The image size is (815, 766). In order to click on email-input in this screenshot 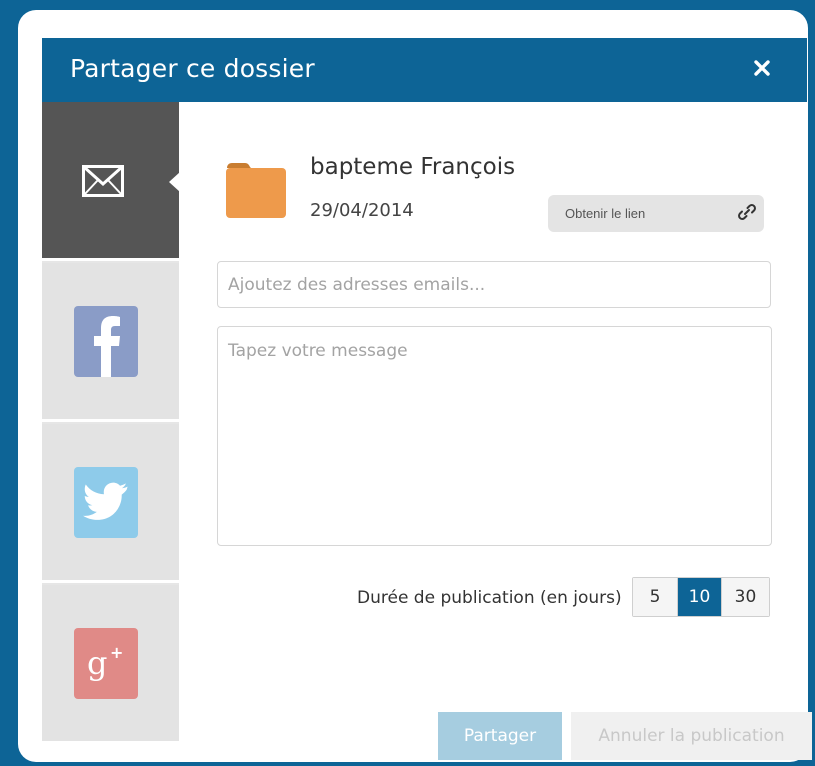, I will do `click(494, 284)`.